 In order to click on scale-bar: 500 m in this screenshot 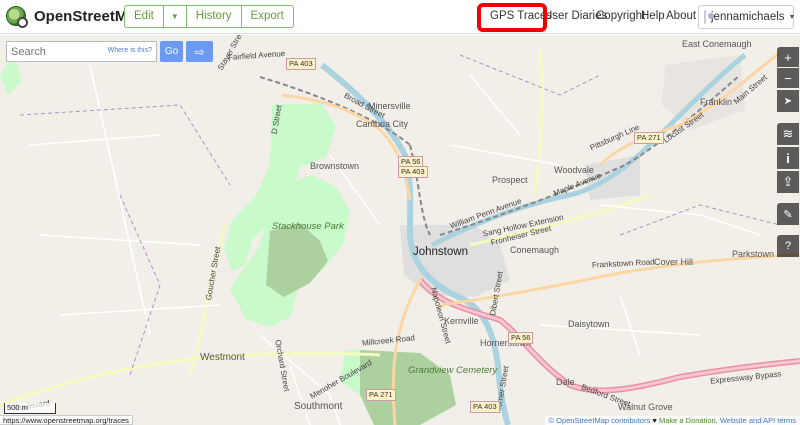, I will do `click(30, 408)`.